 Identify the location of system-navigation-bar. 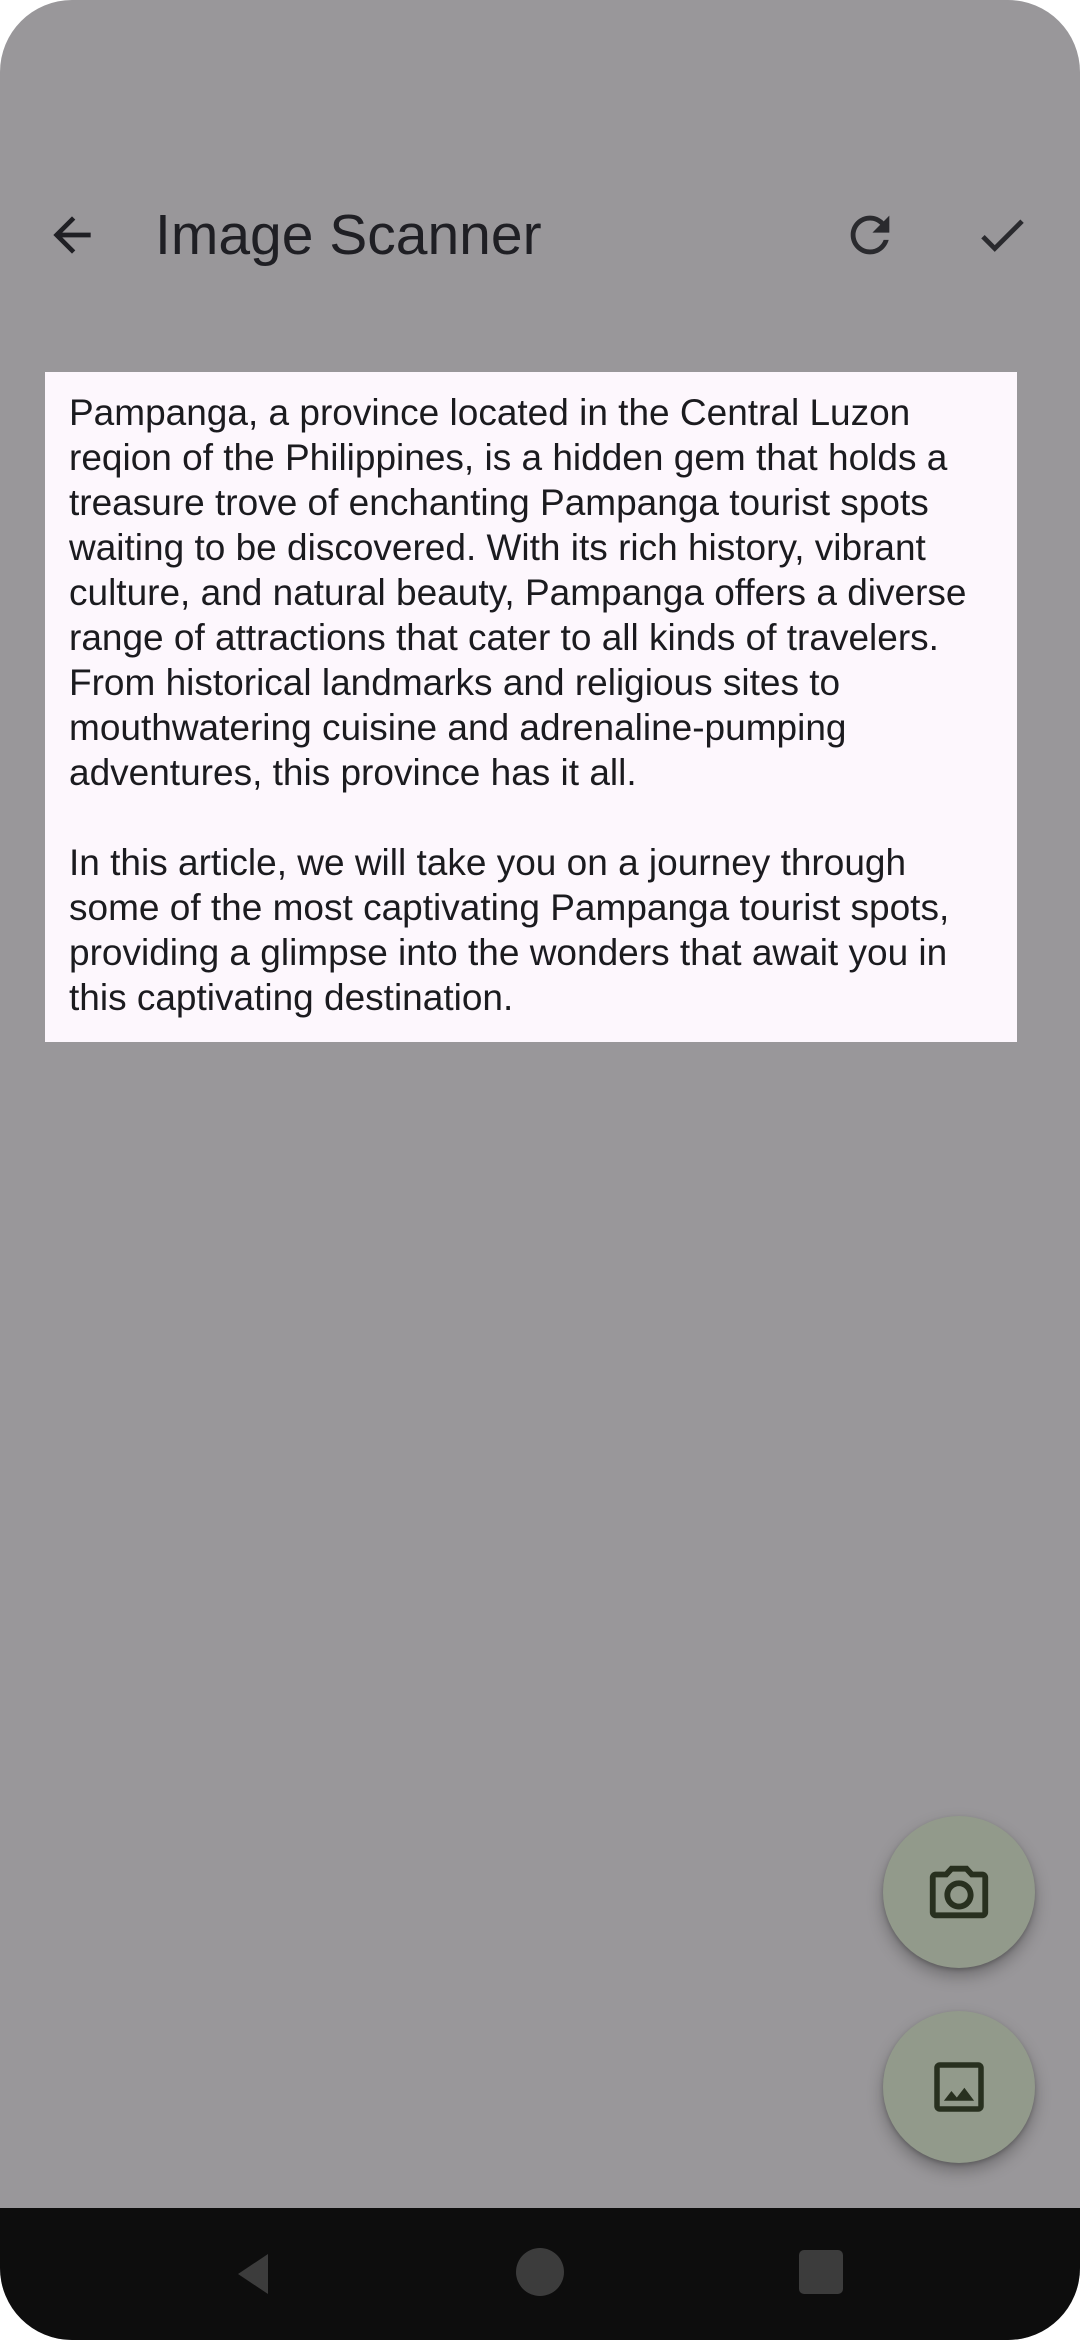
(540, 2274).